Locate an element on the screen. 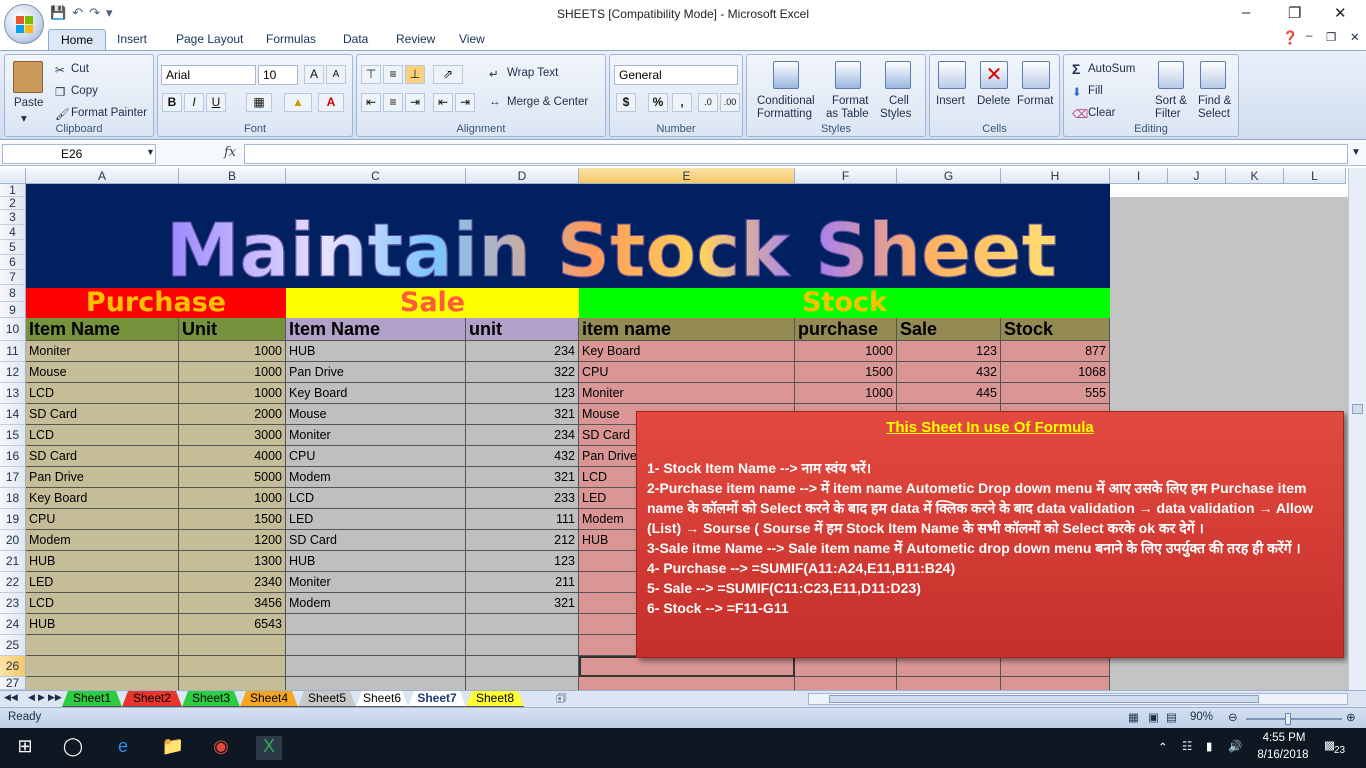  clear-icon: ⌫ is located at coordinates (1080, 114).